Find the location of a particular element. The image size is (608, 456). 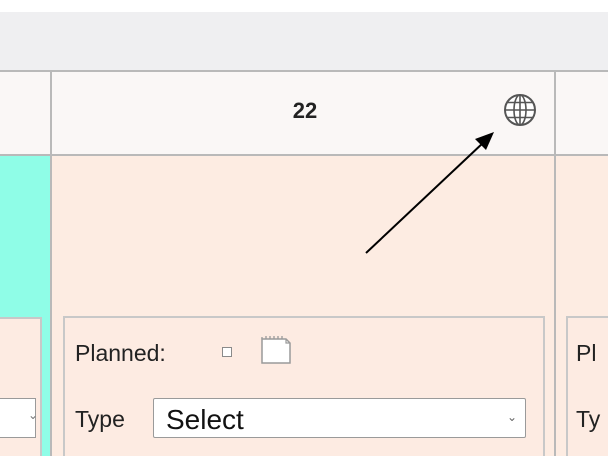

planned-label: Planned: is located at coordinates (120, 353).